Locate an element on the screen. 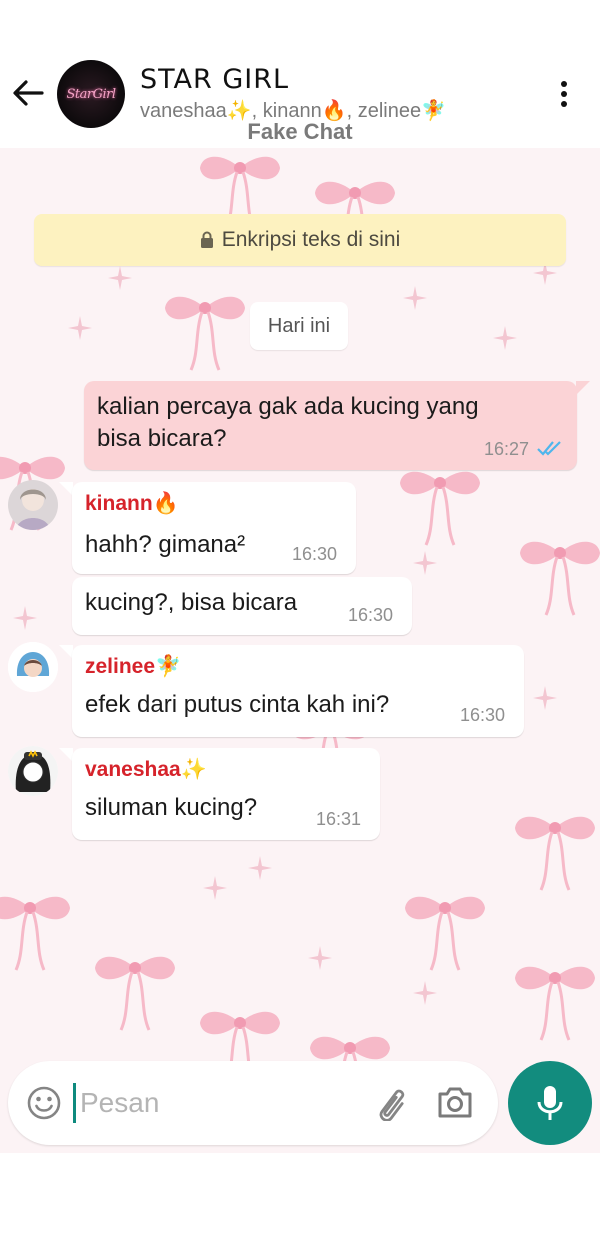 The image size is (600, 1233). more-vert-icon is located at coordinates (564, 84).